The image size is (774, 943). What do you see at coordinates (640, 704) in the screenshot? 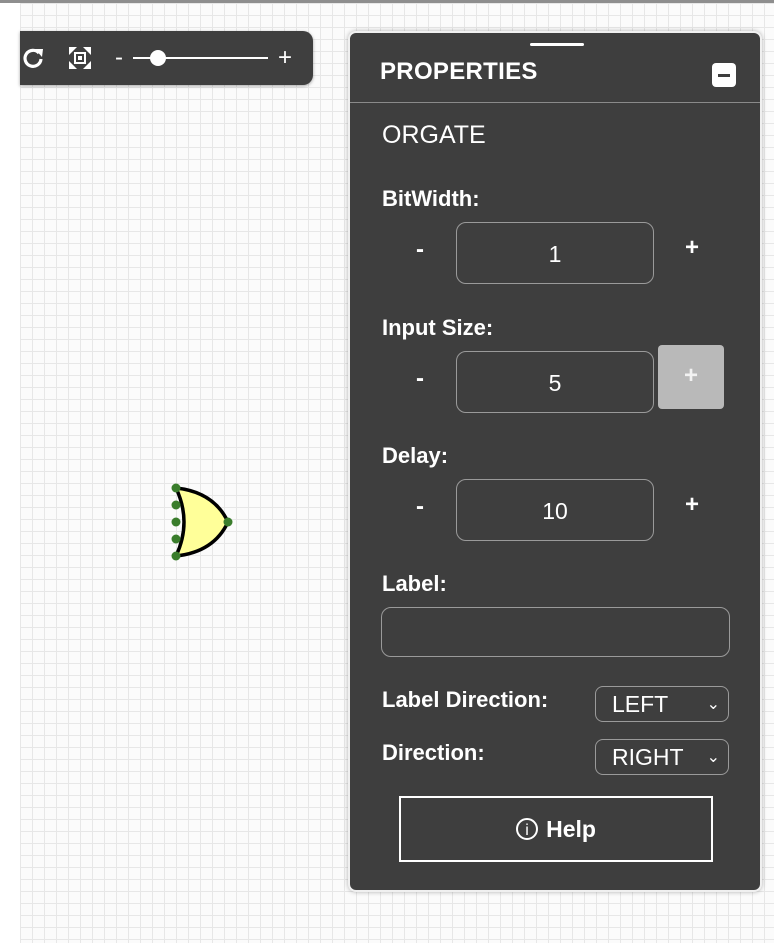
I see `label-direction-value: LEFT` at bounding box center [640, 704].